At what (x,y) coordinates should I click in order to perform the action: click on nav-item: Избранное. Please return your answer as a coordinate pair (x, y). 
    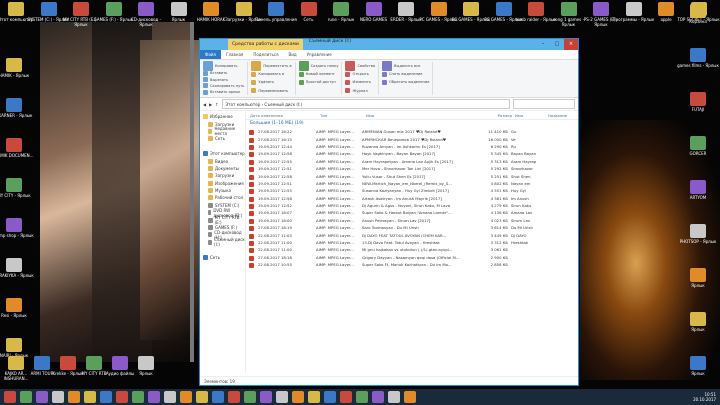
    Looking at the image, I should click on (222, 116).